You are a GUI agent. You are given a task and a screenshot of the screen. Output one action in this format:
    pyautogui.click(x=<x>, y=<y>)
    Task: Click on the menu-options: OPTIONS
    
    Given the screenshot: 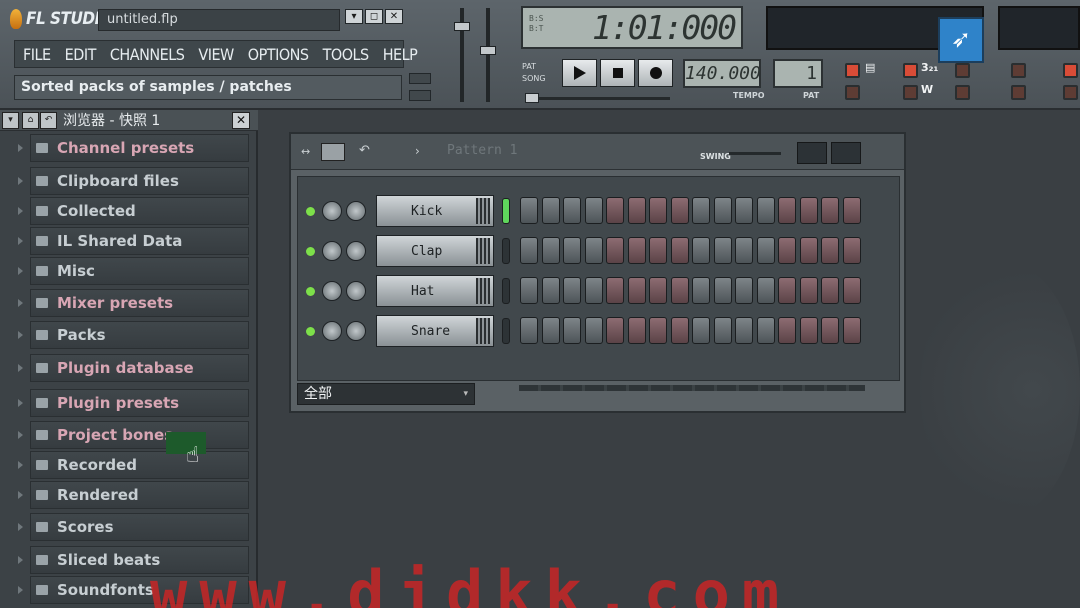 What is the action you would take?
    pyautogui.click(x=278, y=54)
    